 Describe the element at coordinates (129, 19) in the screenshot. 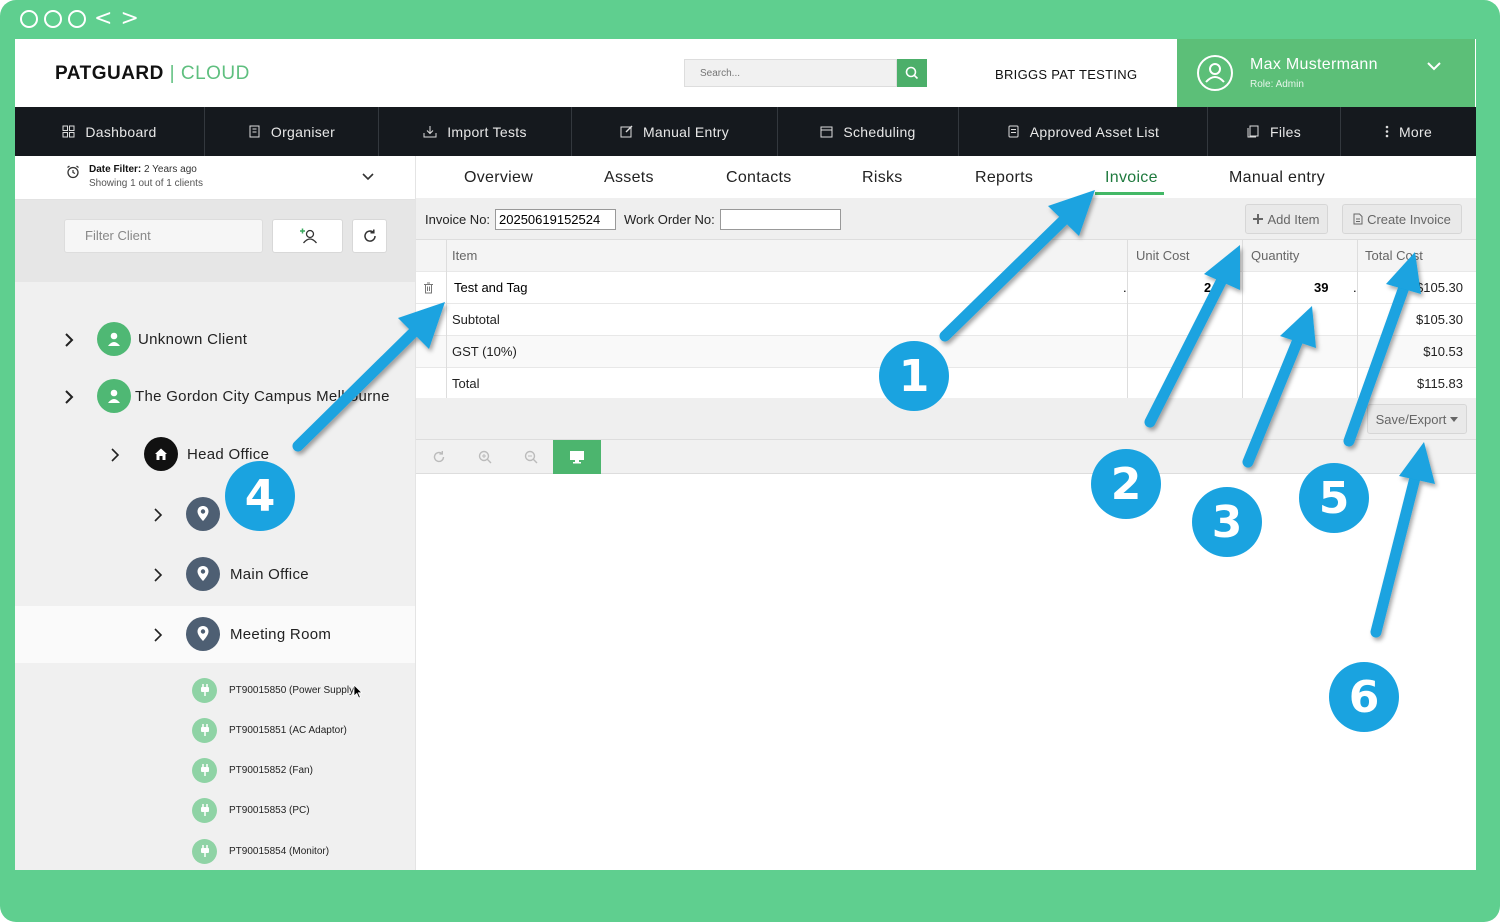

I see `forward-icon: >` at that location.